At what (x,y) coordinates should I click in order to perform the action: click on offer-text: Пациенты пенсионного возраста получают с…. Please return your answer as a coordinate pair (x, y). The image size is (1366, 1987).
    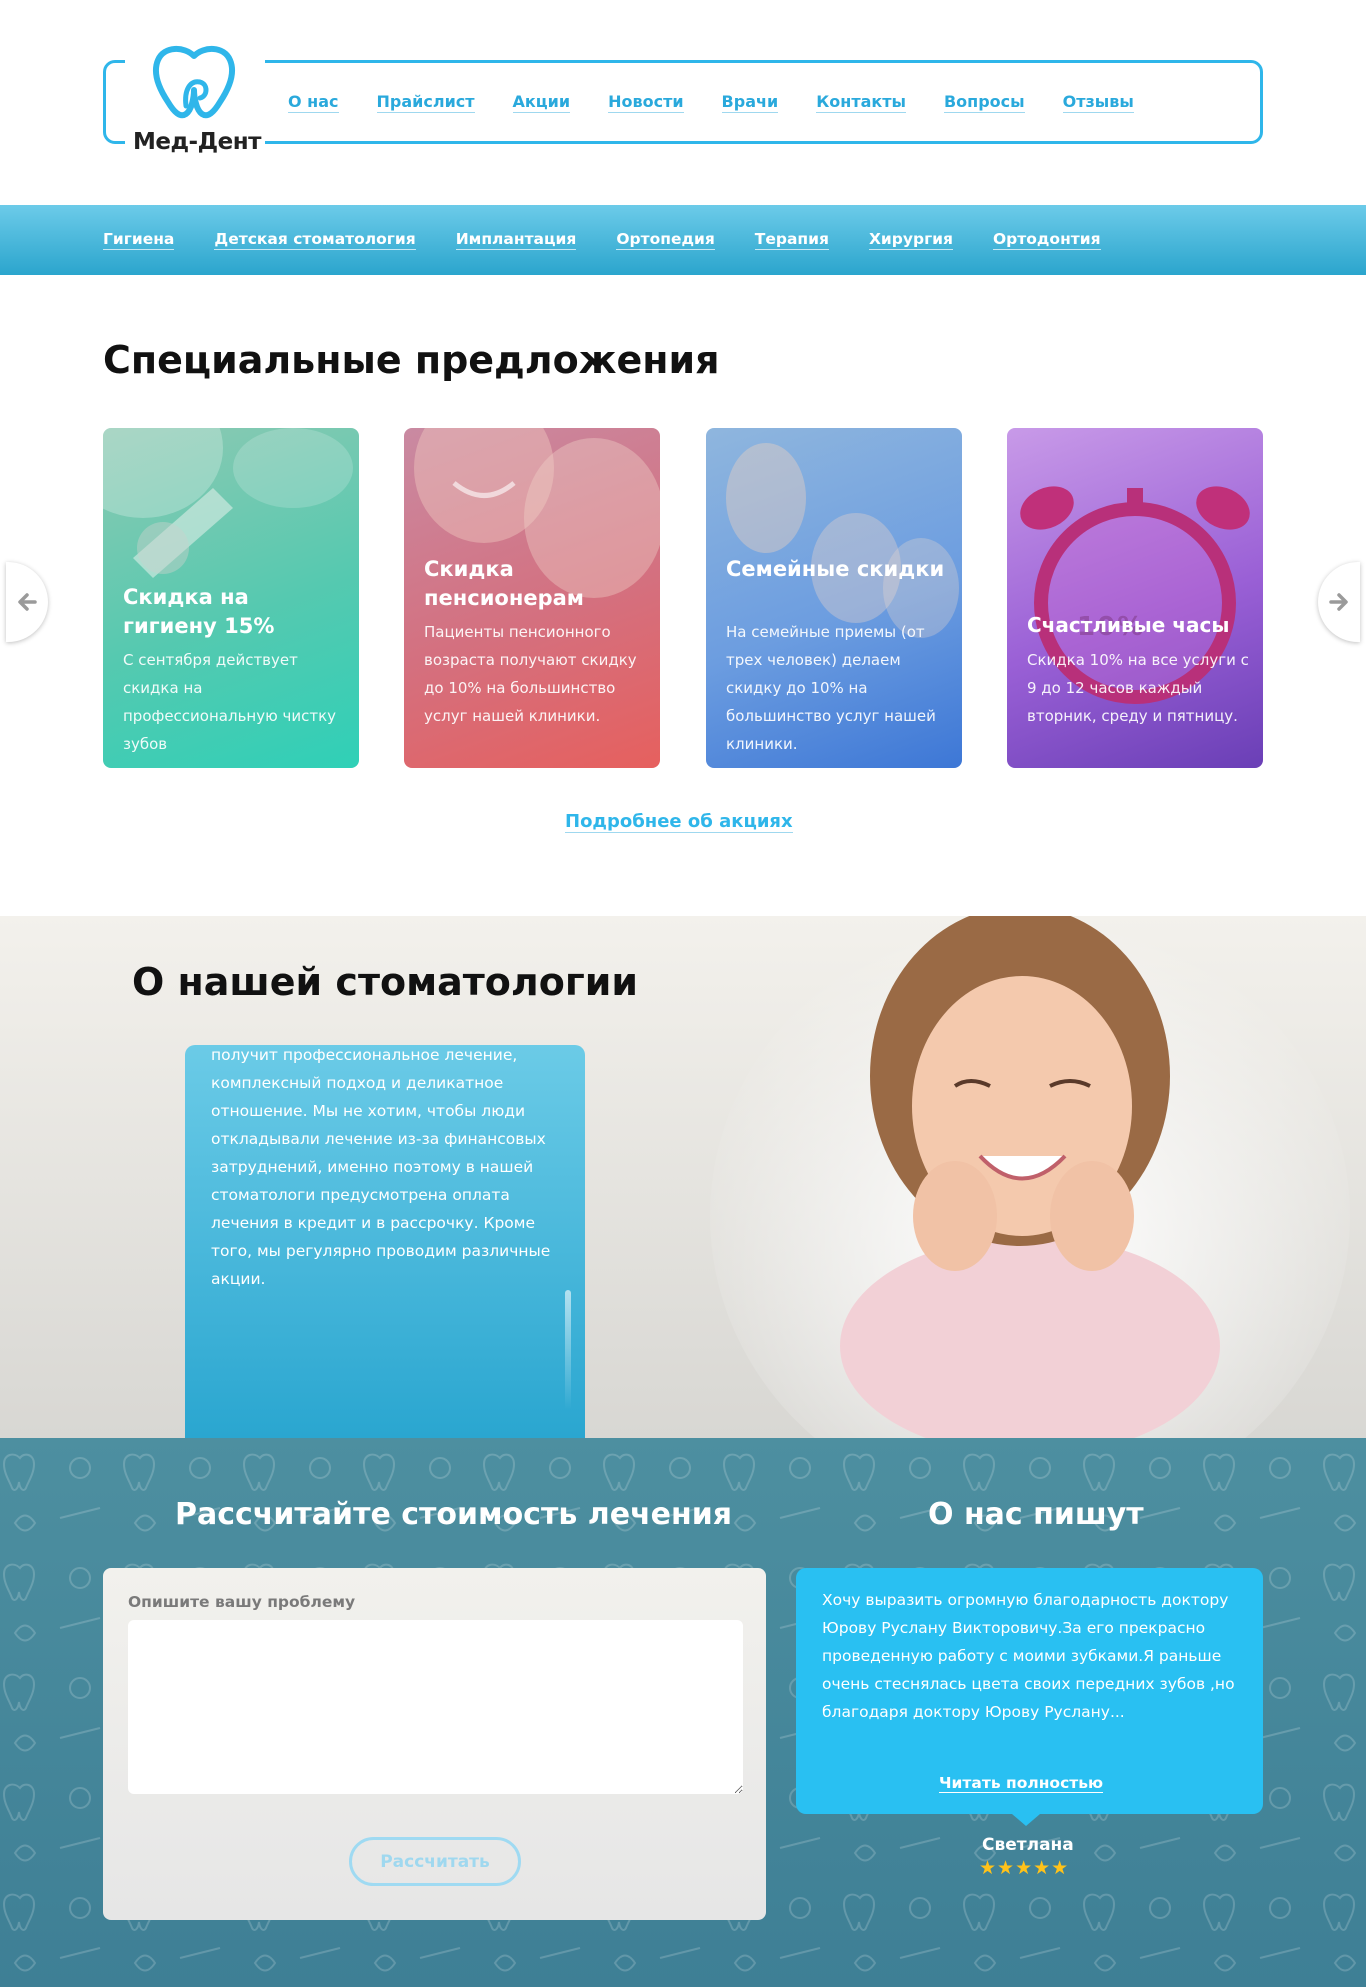
    Looking at the image, I should click on (530, 674).